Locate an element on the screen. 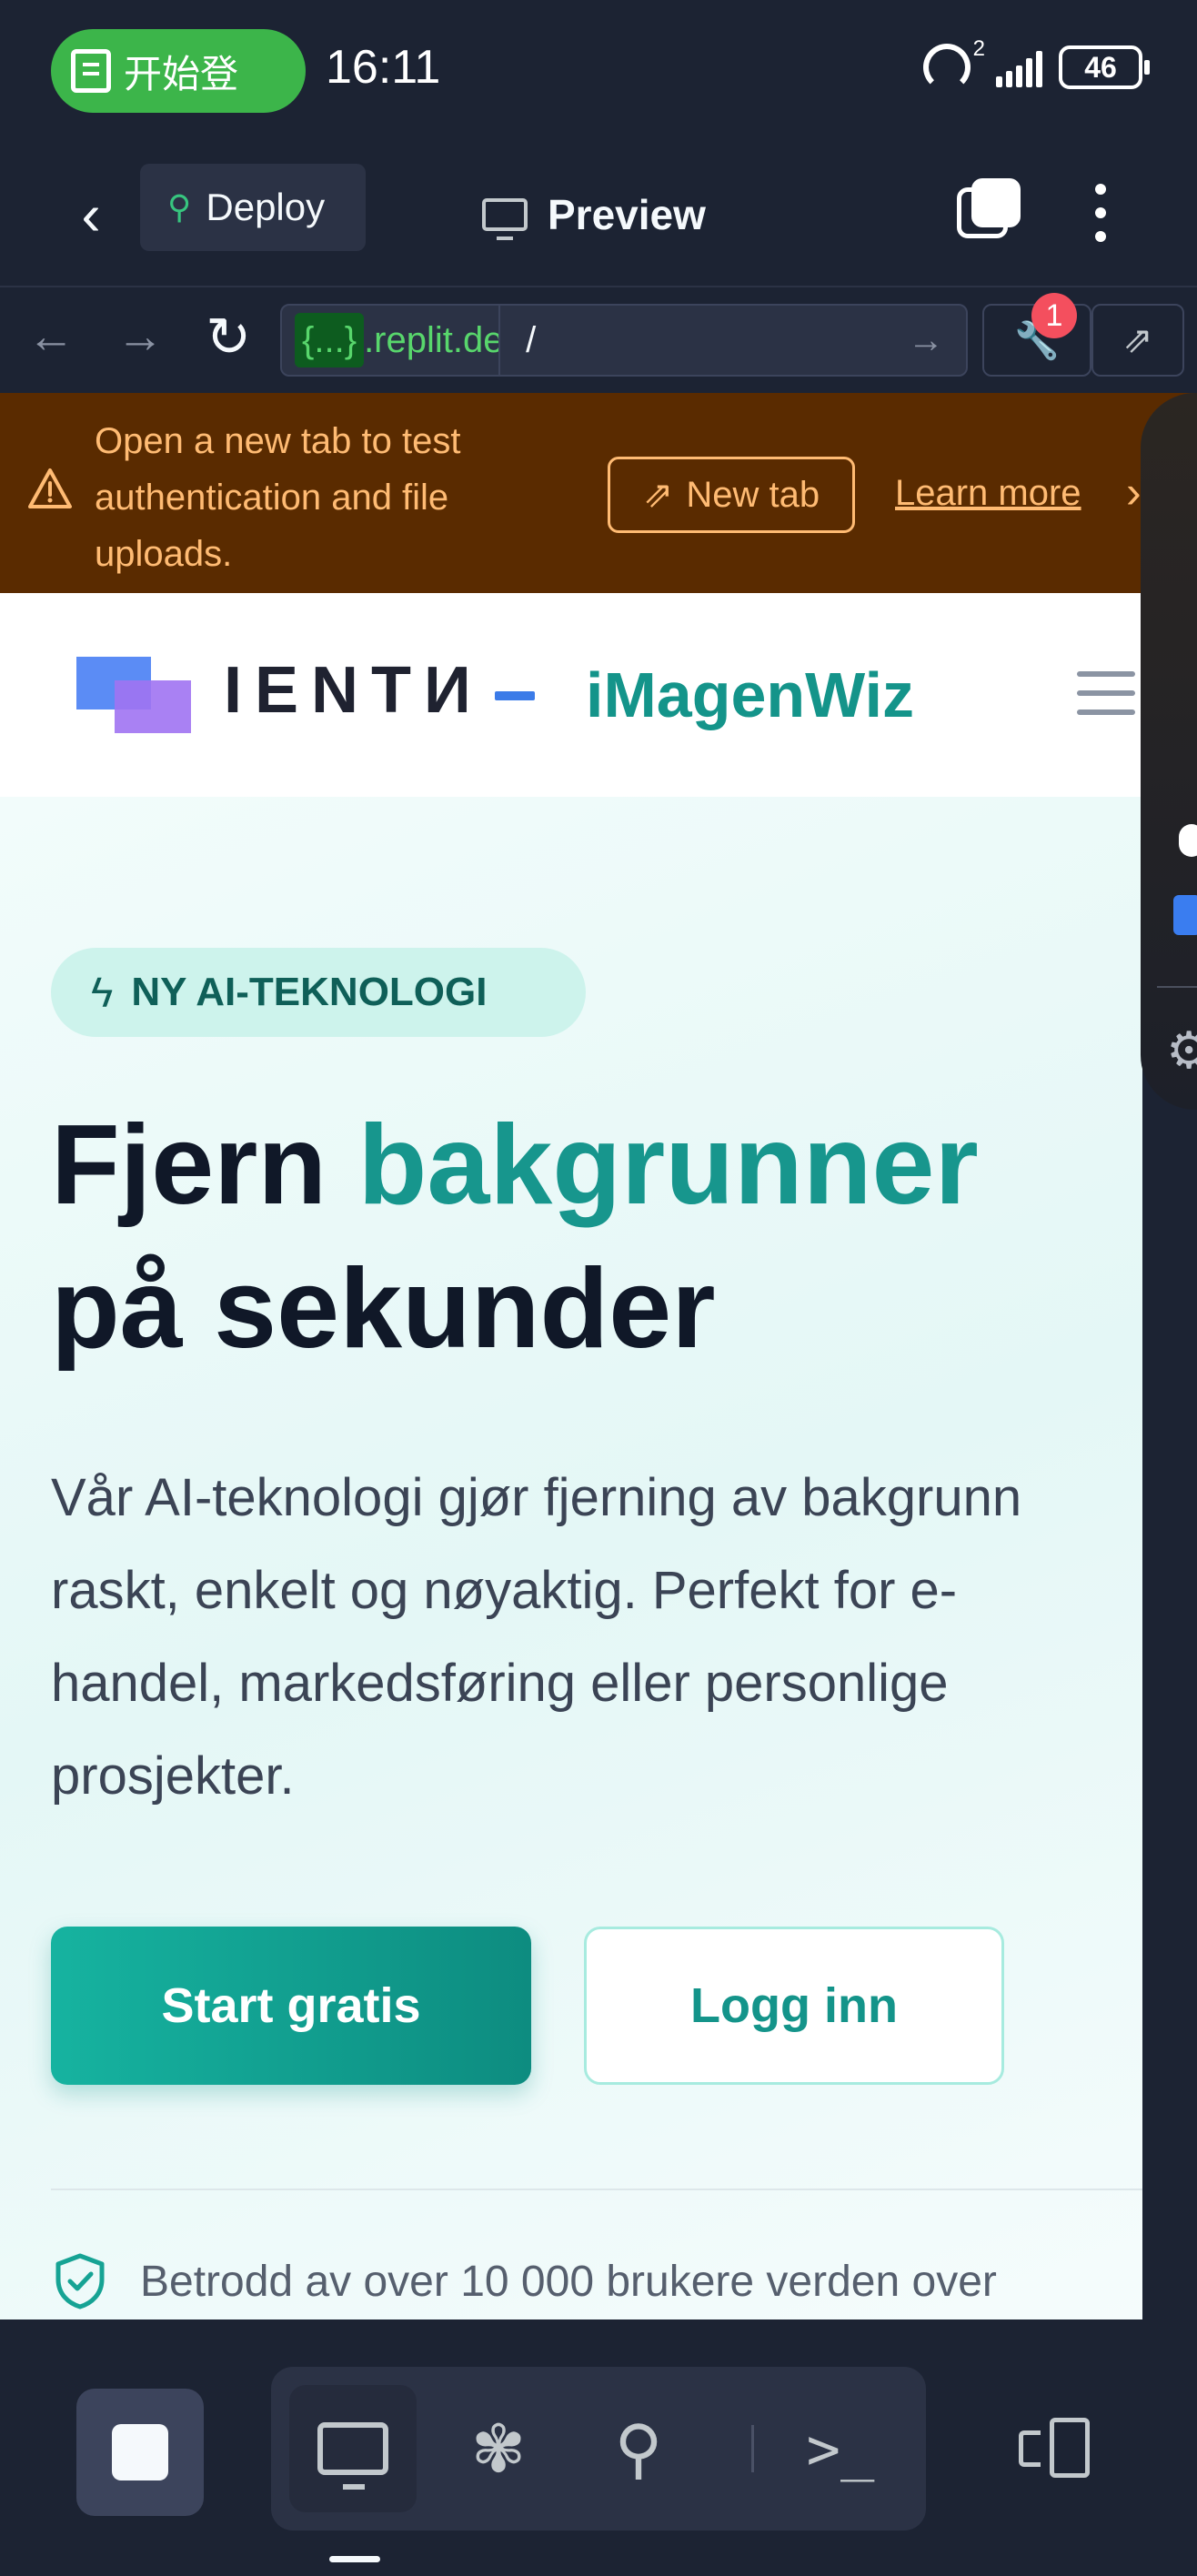 This screenshot has height=2576, width=1197. new-tab-label: New tab is located at coordinates (753, 494).